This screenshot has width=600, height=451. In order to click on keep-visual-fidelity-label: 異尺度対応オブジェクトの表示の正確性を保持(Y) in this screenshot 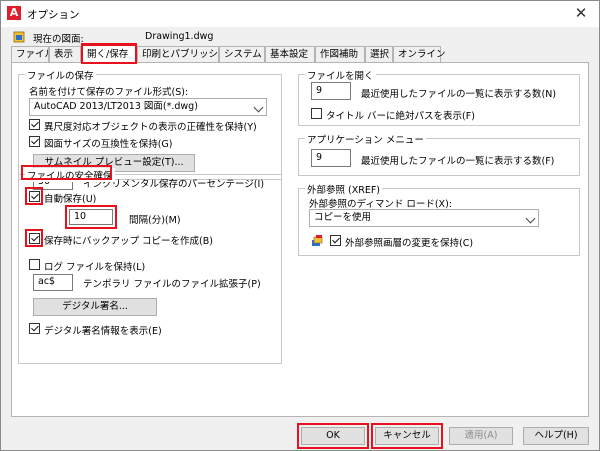, I will do `click(150, 127)`.